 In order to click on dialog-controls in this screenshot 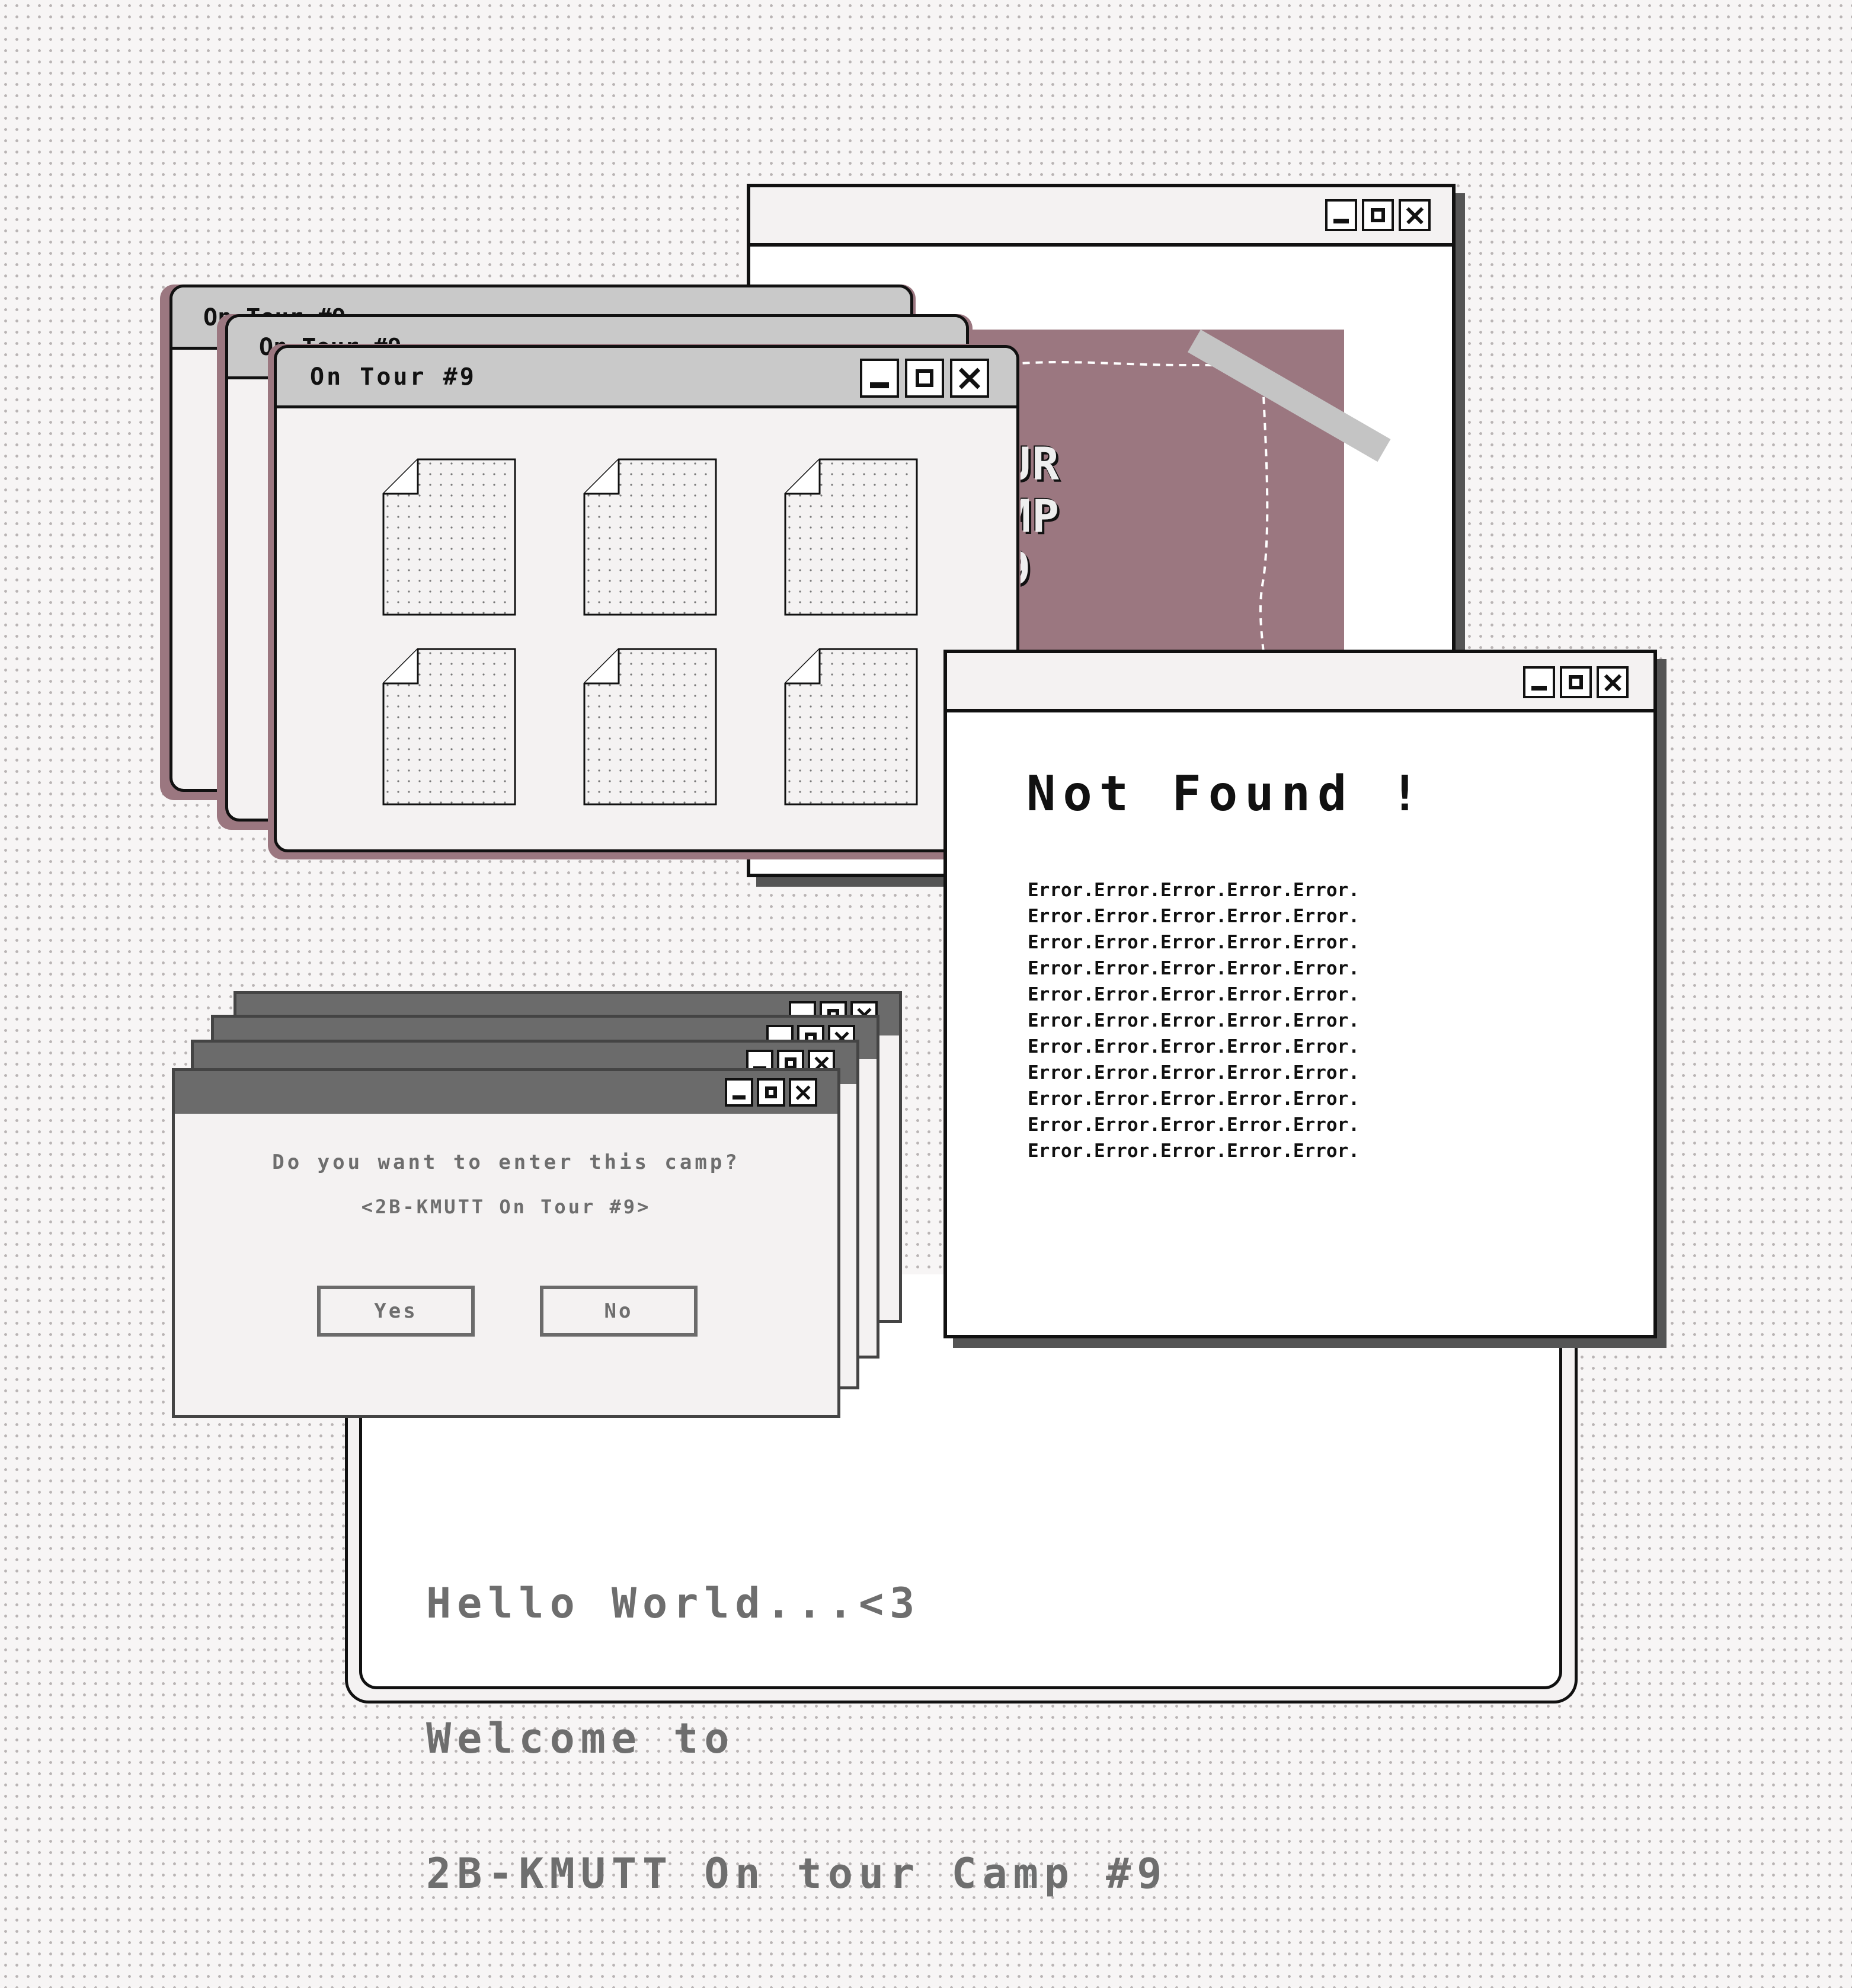, I will do `click(771, 1092)`.